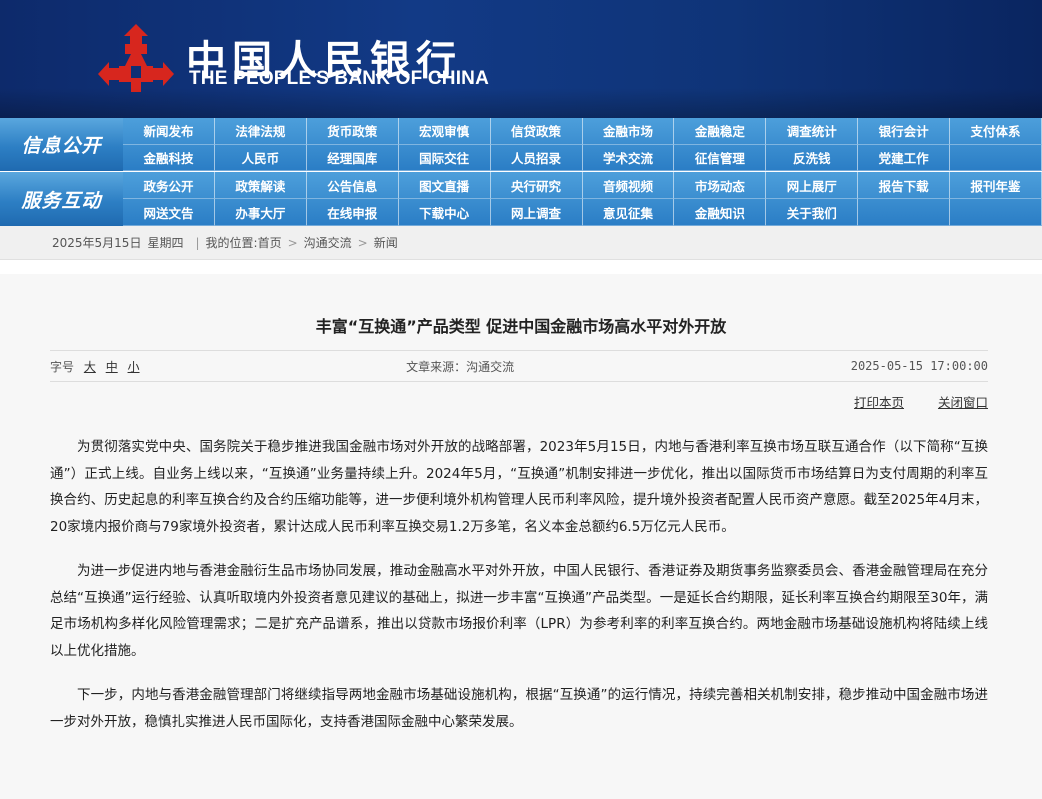 The image size is (1042, 799). Describe the element at coordinates (536, 131) in the screenshot. I see `nav-item-credit-policy: 信贷政策` at that location.